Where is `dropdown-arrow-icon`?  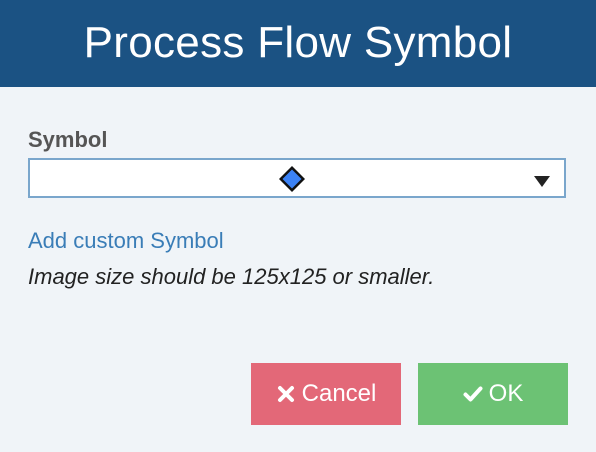 dropdown-arrow-icon is located at coordinates (542, 181).